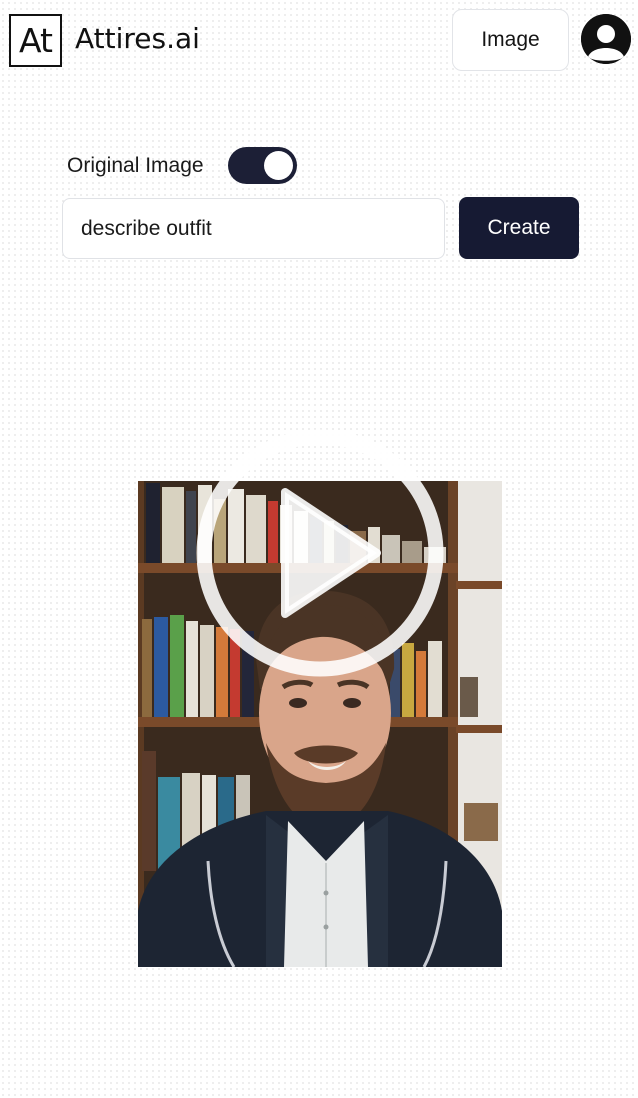 This screenshot has height=1098, width=638. I want to click on play-icon, so click(320, 553).